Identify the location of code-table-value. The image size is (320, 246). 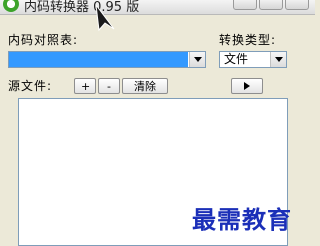
(98, 59).